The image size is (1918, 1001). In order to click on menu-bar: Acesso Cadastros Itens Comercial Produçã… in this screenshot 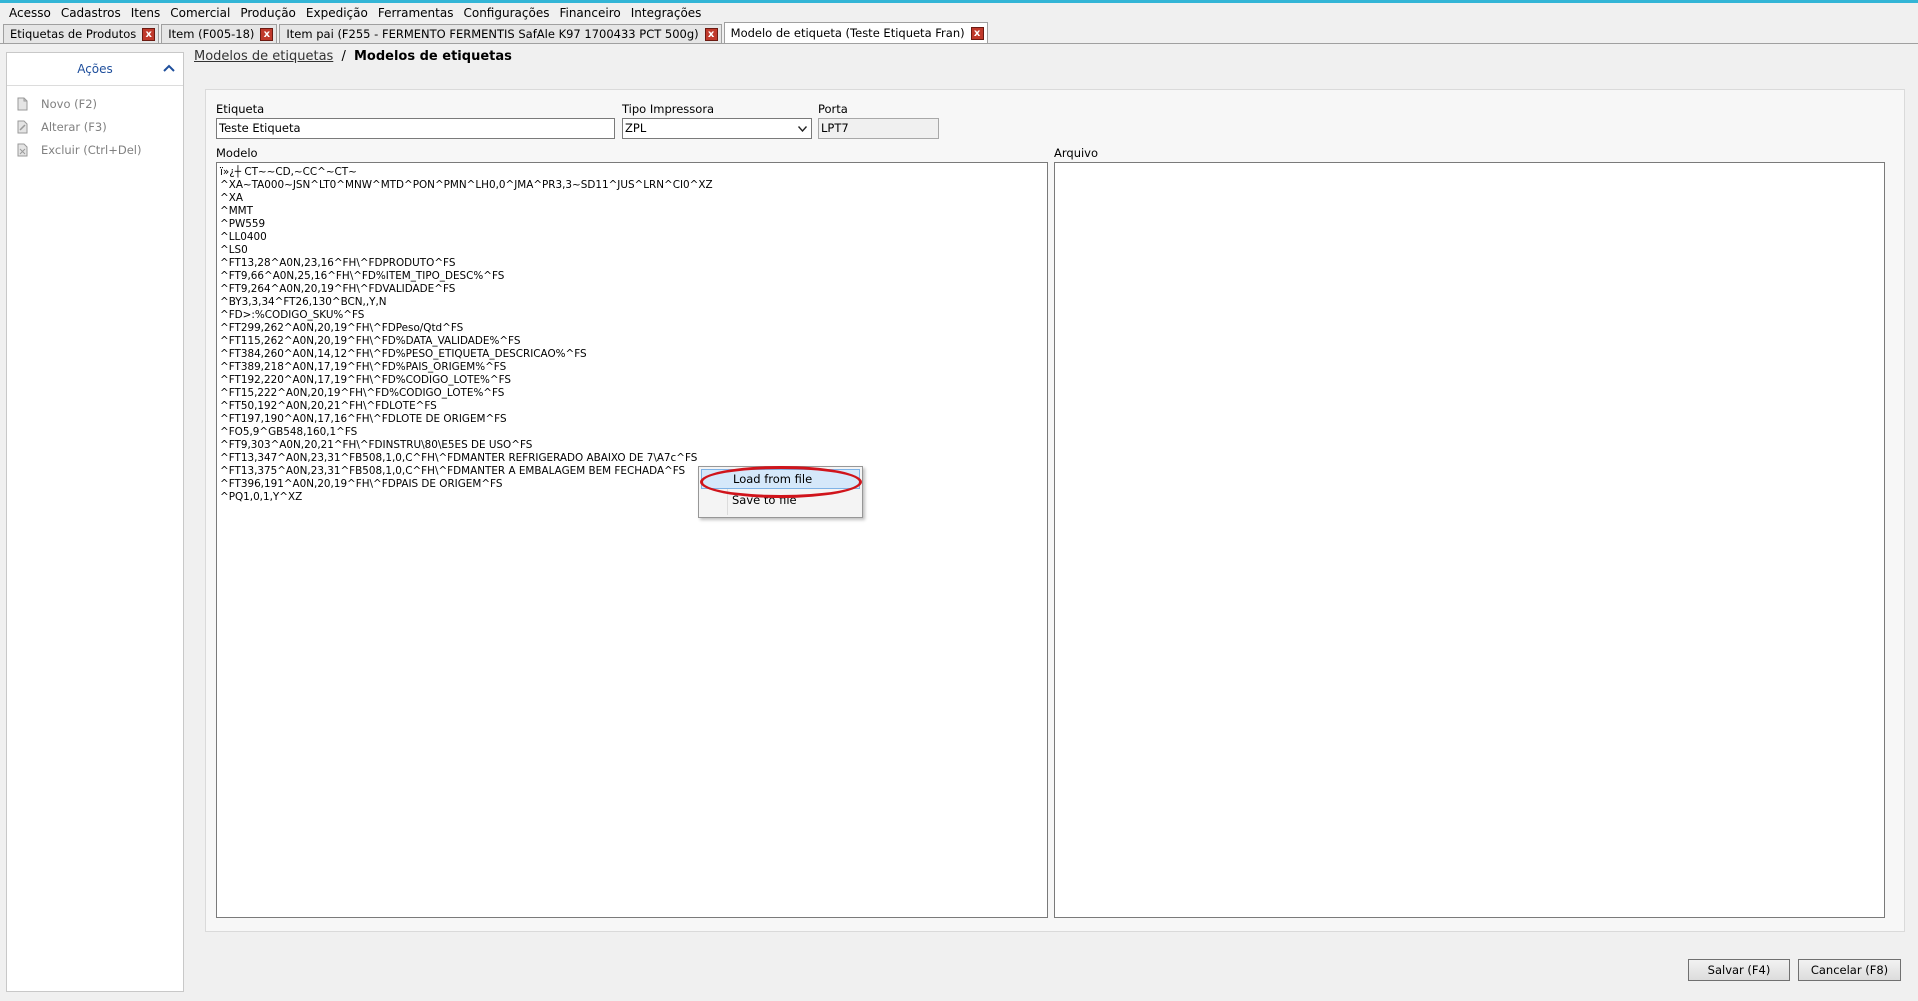, I will do `click(959, 13)`.